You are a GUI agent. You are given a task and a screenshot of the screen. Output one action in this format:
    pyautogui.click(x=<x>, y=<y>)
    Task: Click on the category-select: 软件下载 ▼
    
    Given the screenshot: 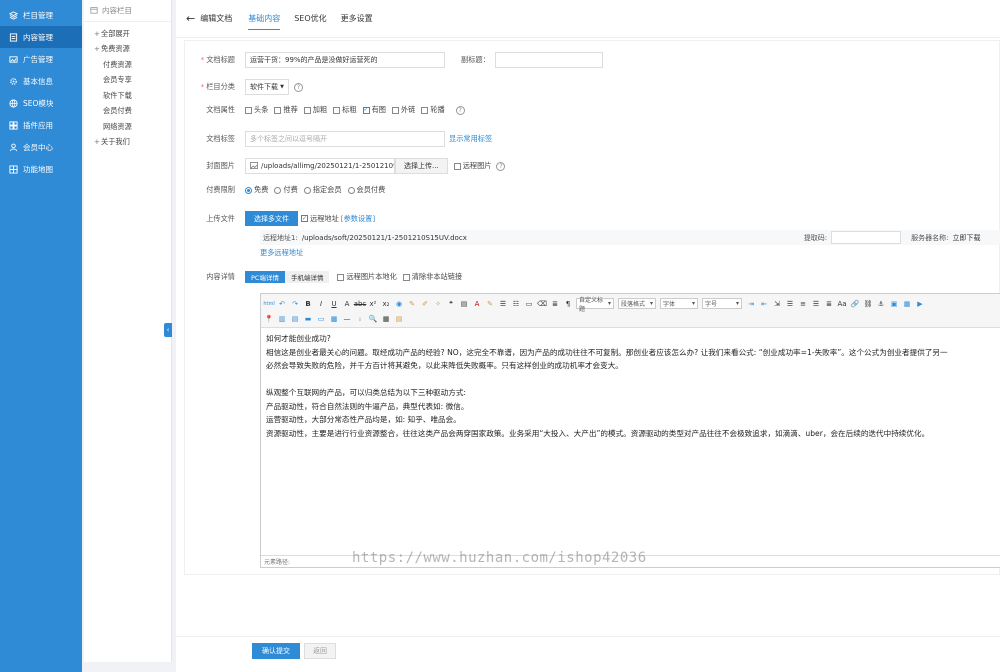 What is the action you would take?
    pyautogui.click(x=267, y=87)
    